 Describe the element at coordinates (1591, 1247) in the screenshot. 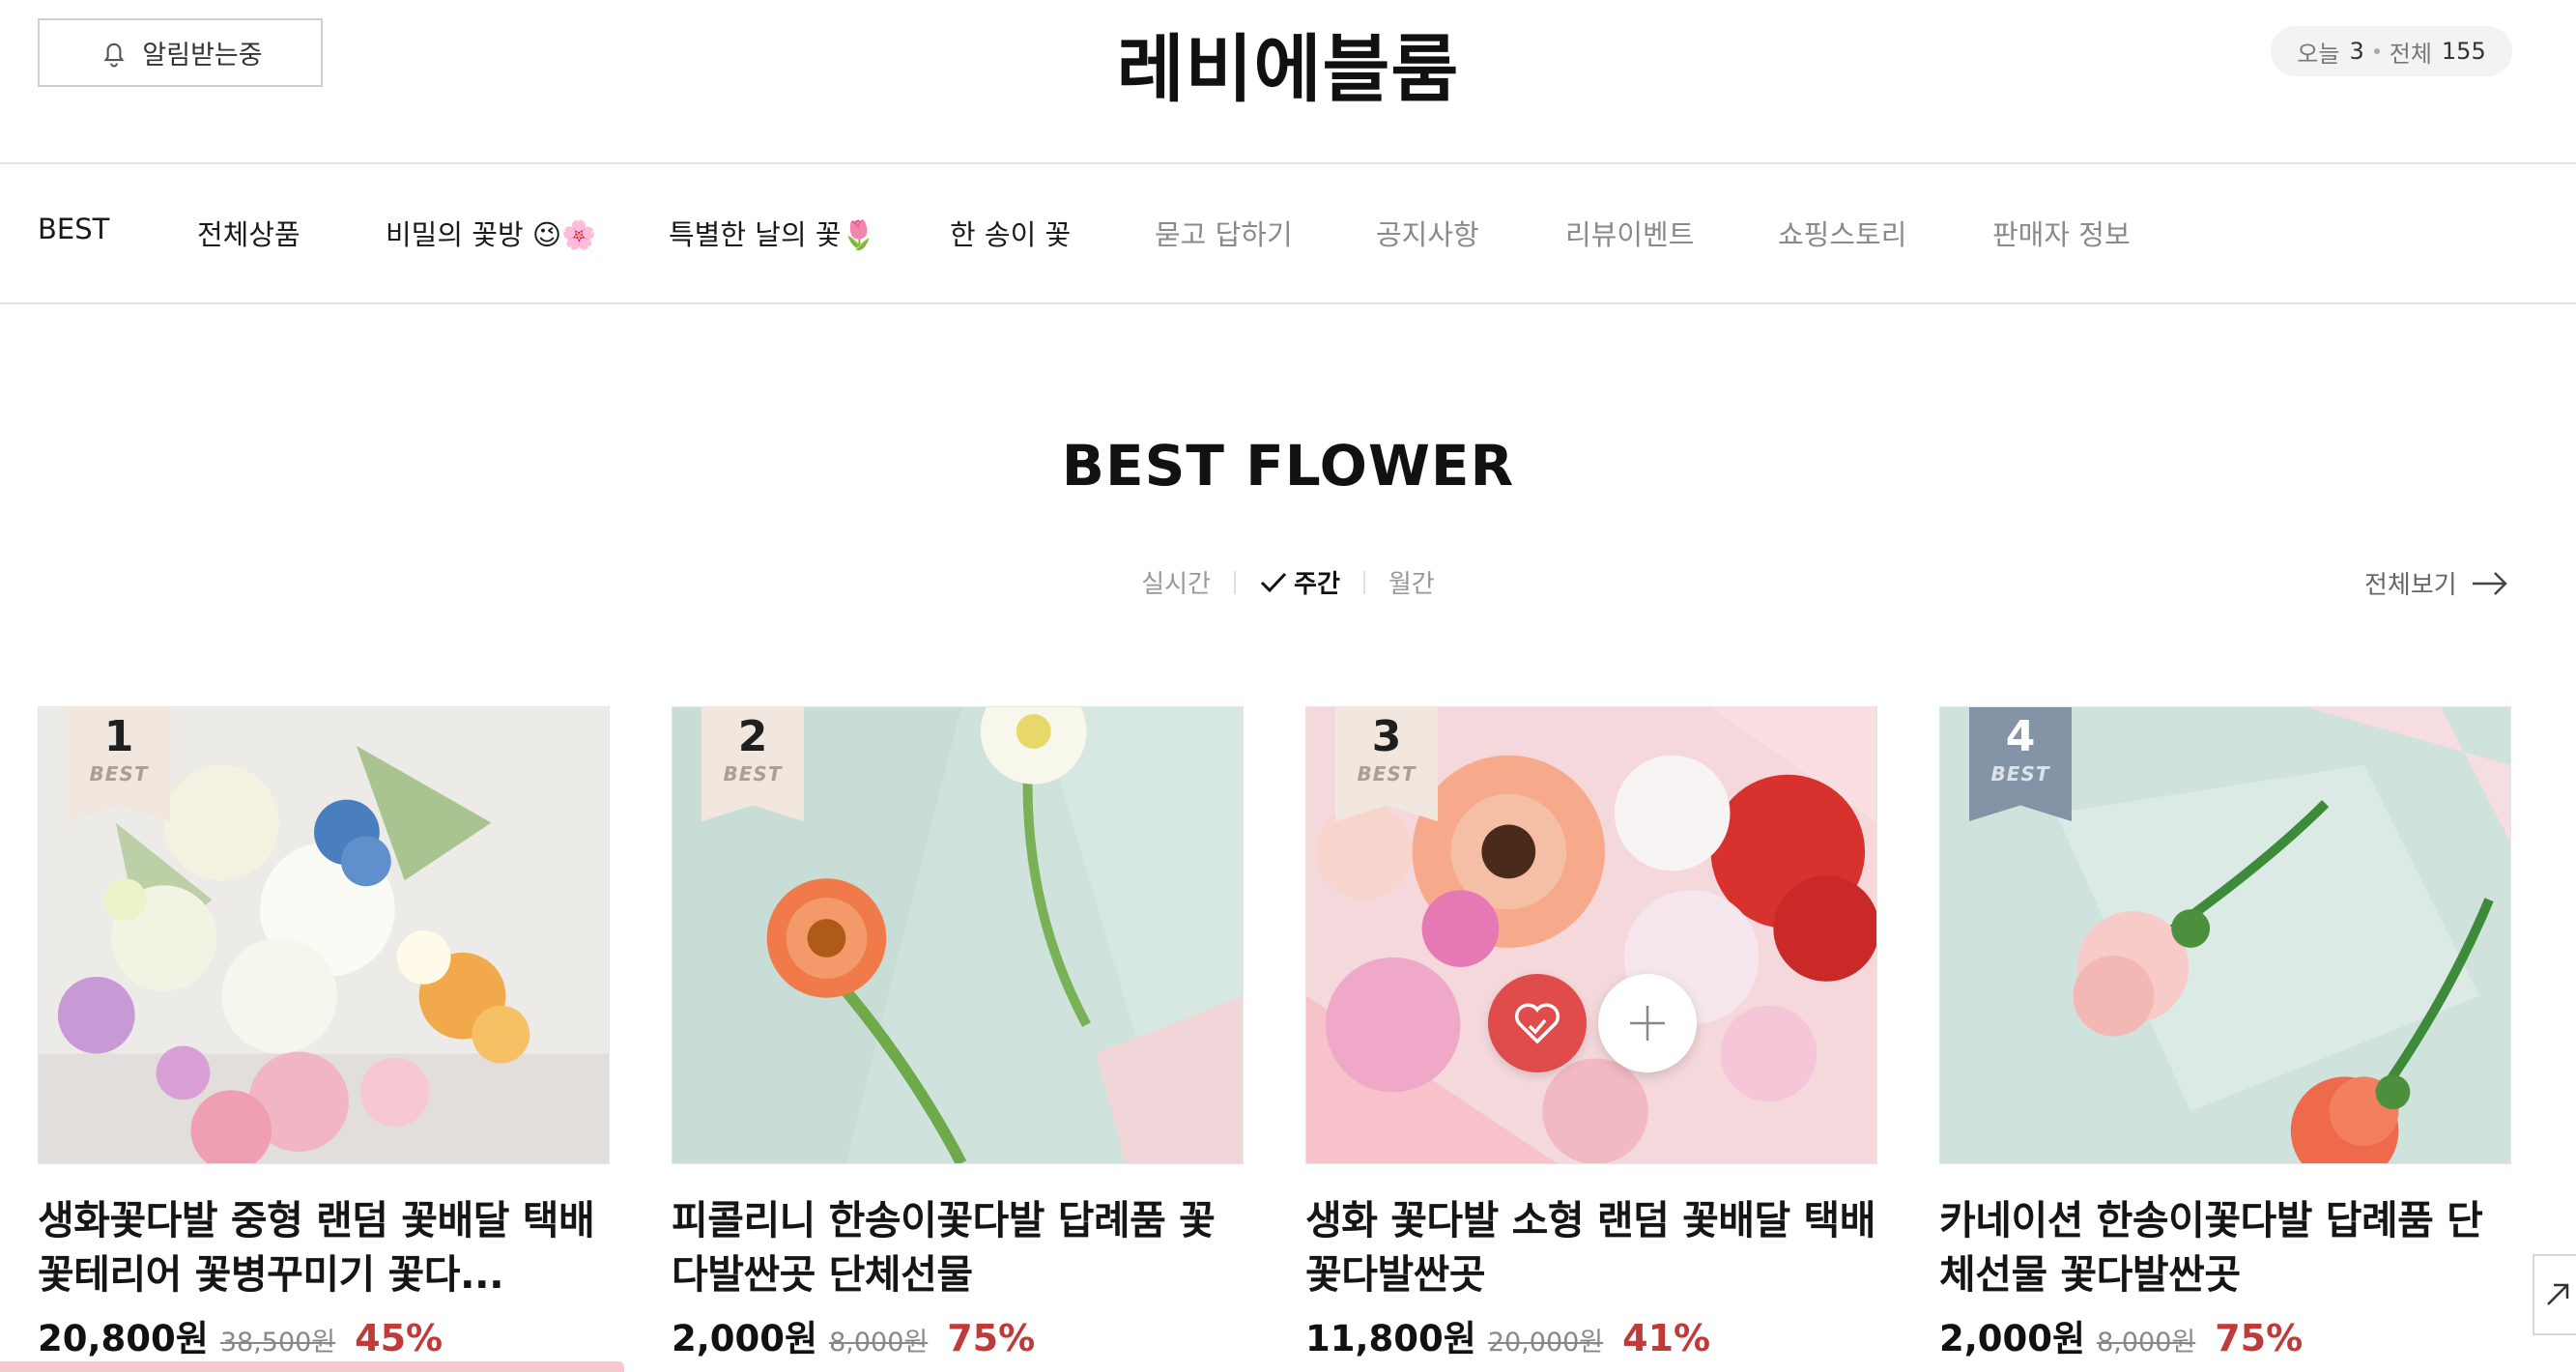

I see `product-name: 생화 꽃다발 소형 랜덤 꽃배달 택배 꽃다발싼곳` at that location.